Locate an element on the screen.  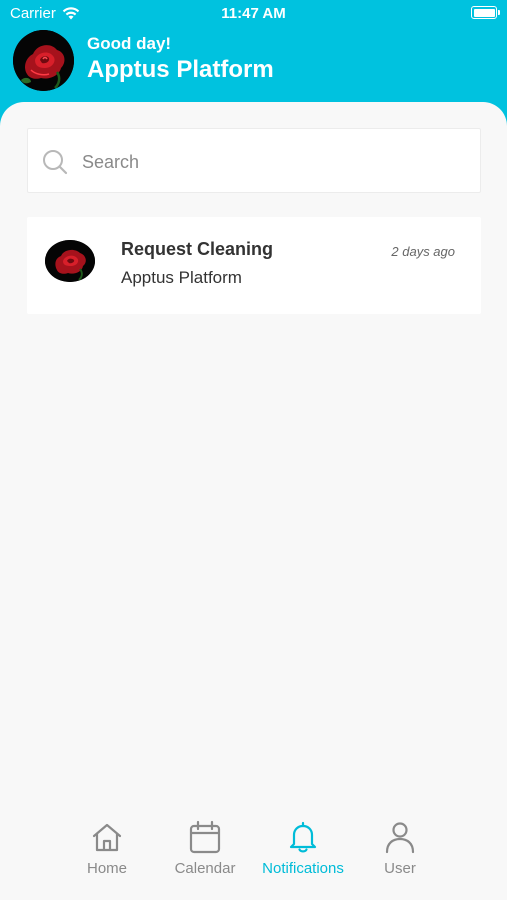
search-bar is located at coordinates (254, 160).